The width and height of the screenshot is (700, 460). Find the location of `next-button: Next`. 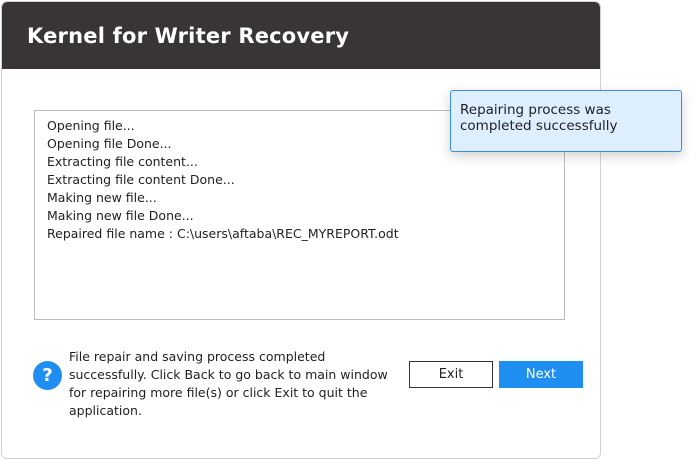

next-button: Next is located at coordinates (541, 374).